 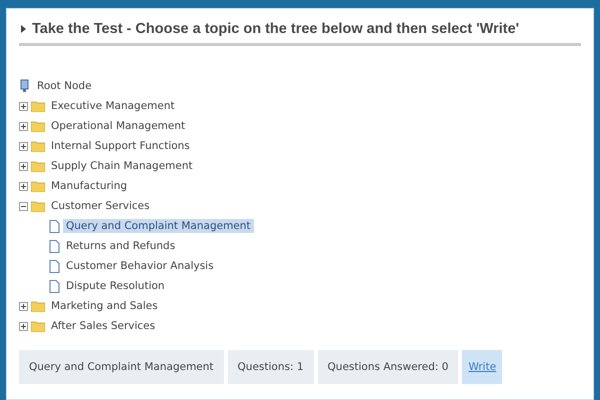 I want to click on tree-item: Customer Behavior Analysis, so click(x=140, y=266).